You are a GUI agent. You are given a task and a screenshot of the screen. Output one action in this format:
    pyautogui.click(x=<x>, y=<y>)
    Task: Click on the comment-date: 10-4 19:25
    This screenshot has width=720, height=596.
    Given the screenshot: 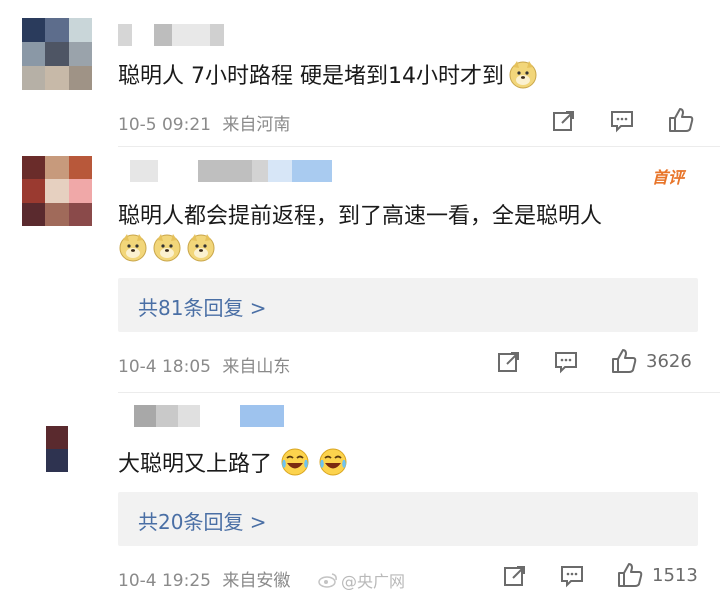 What is the action you would take?
    pyautogui.click(x=164, y=581)
    